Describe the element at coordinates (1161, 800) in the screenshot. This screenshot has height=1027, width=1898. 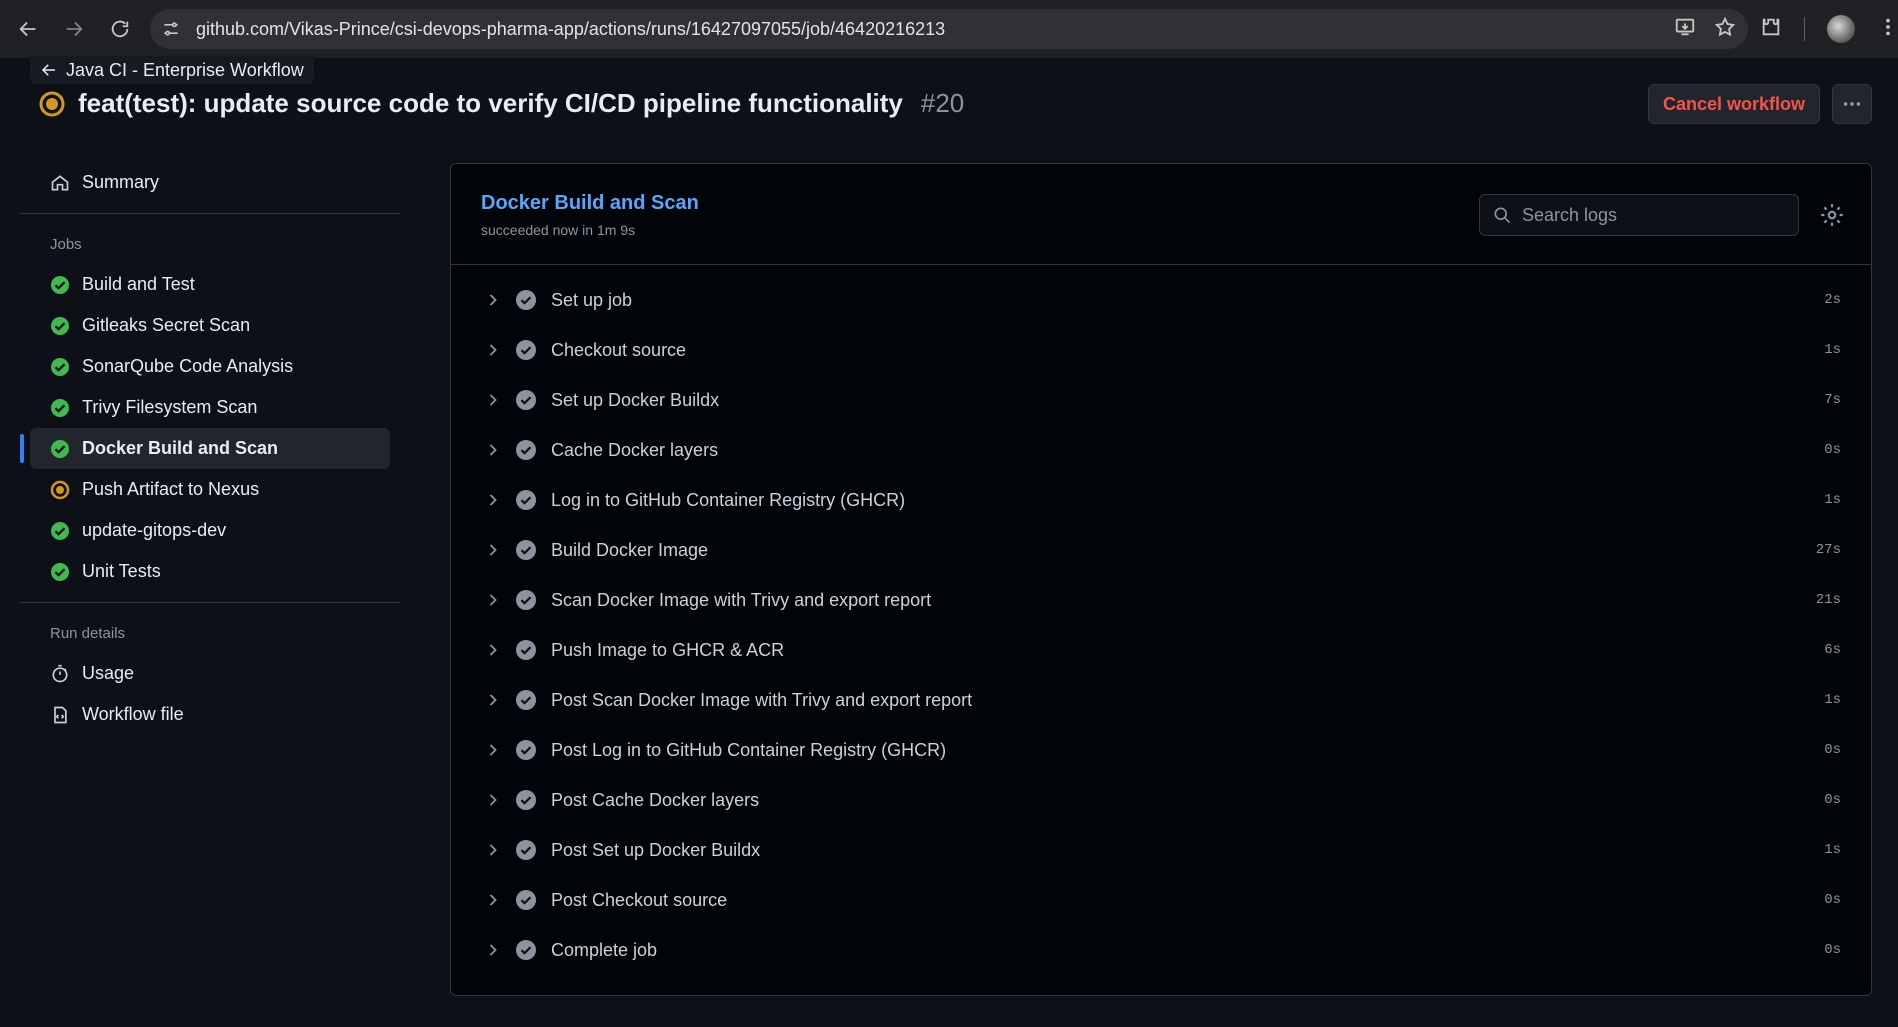
I see `log-step-row: Post Cache Docker layers 0s` at that location.